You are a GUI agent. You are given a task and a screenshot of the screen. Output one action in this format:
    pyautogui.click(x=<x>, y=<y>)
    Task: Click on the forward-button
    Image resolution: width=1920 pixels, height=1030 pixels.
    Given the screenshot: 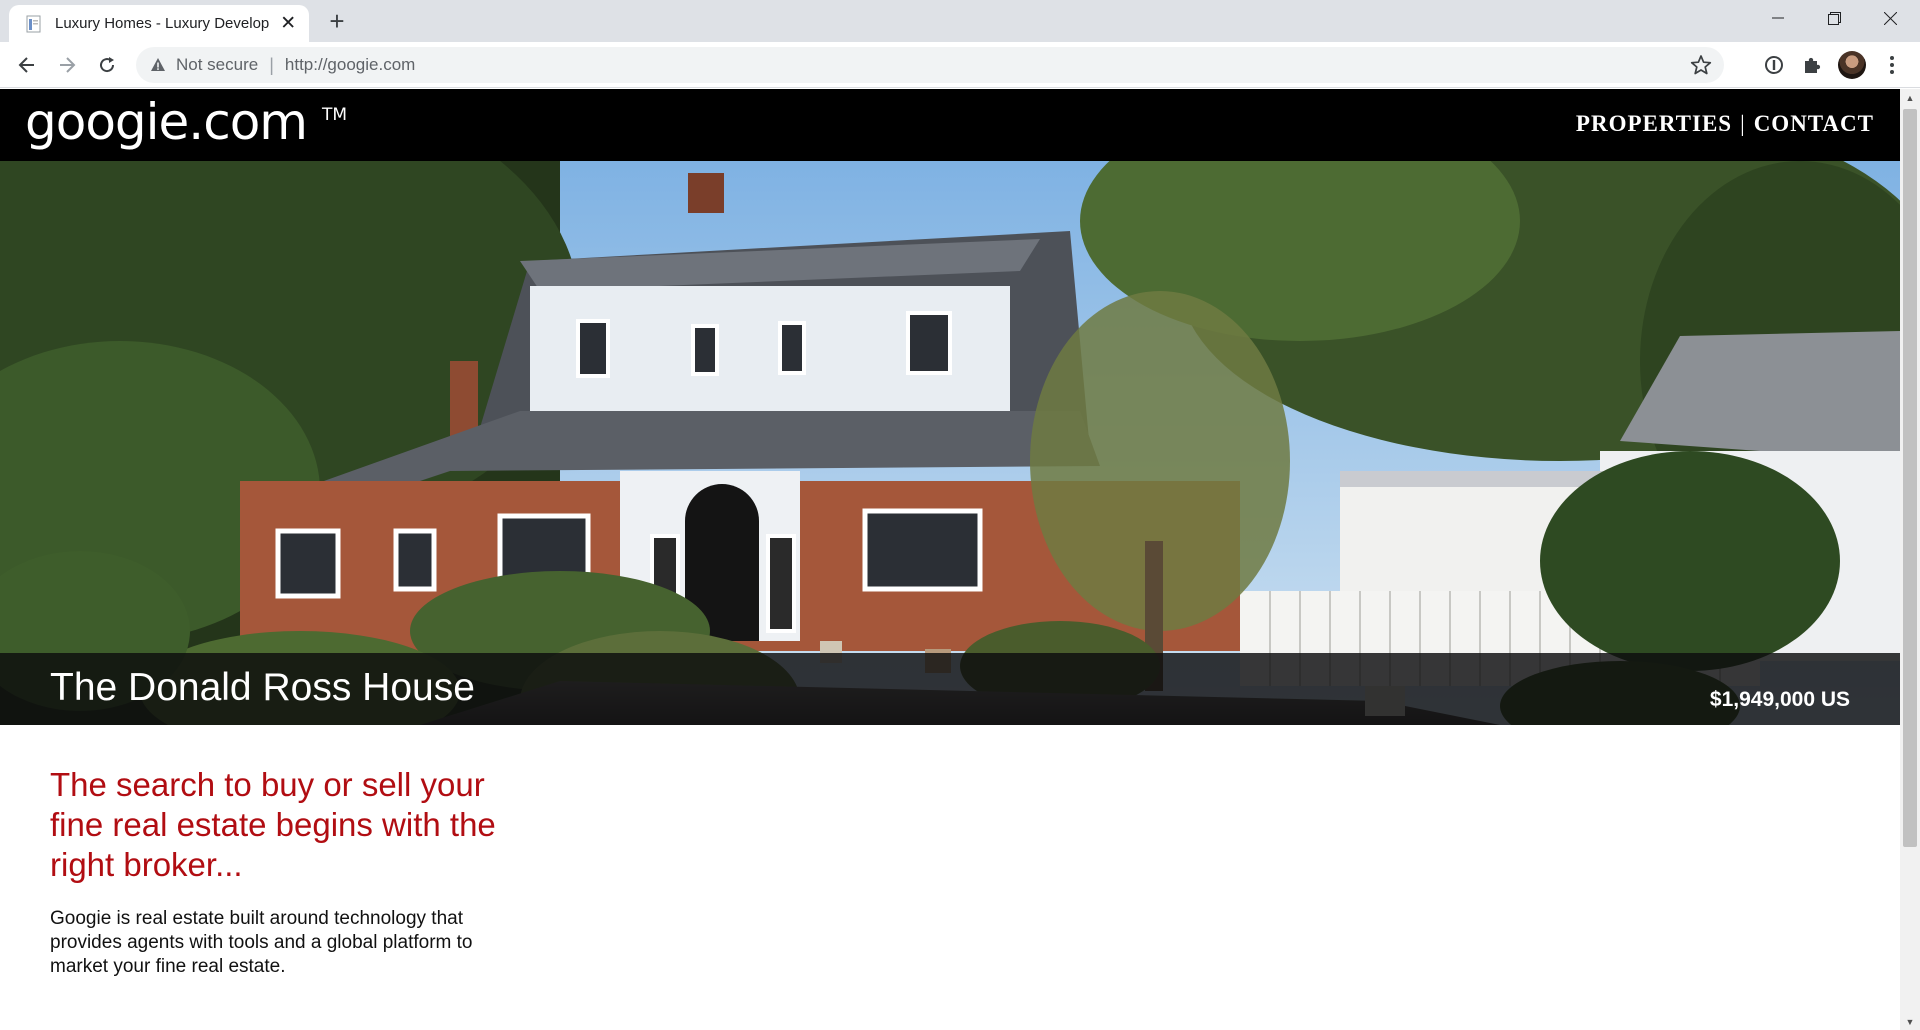 What is the action you would take?
    pyautogui.click(x=67, y=65)
    